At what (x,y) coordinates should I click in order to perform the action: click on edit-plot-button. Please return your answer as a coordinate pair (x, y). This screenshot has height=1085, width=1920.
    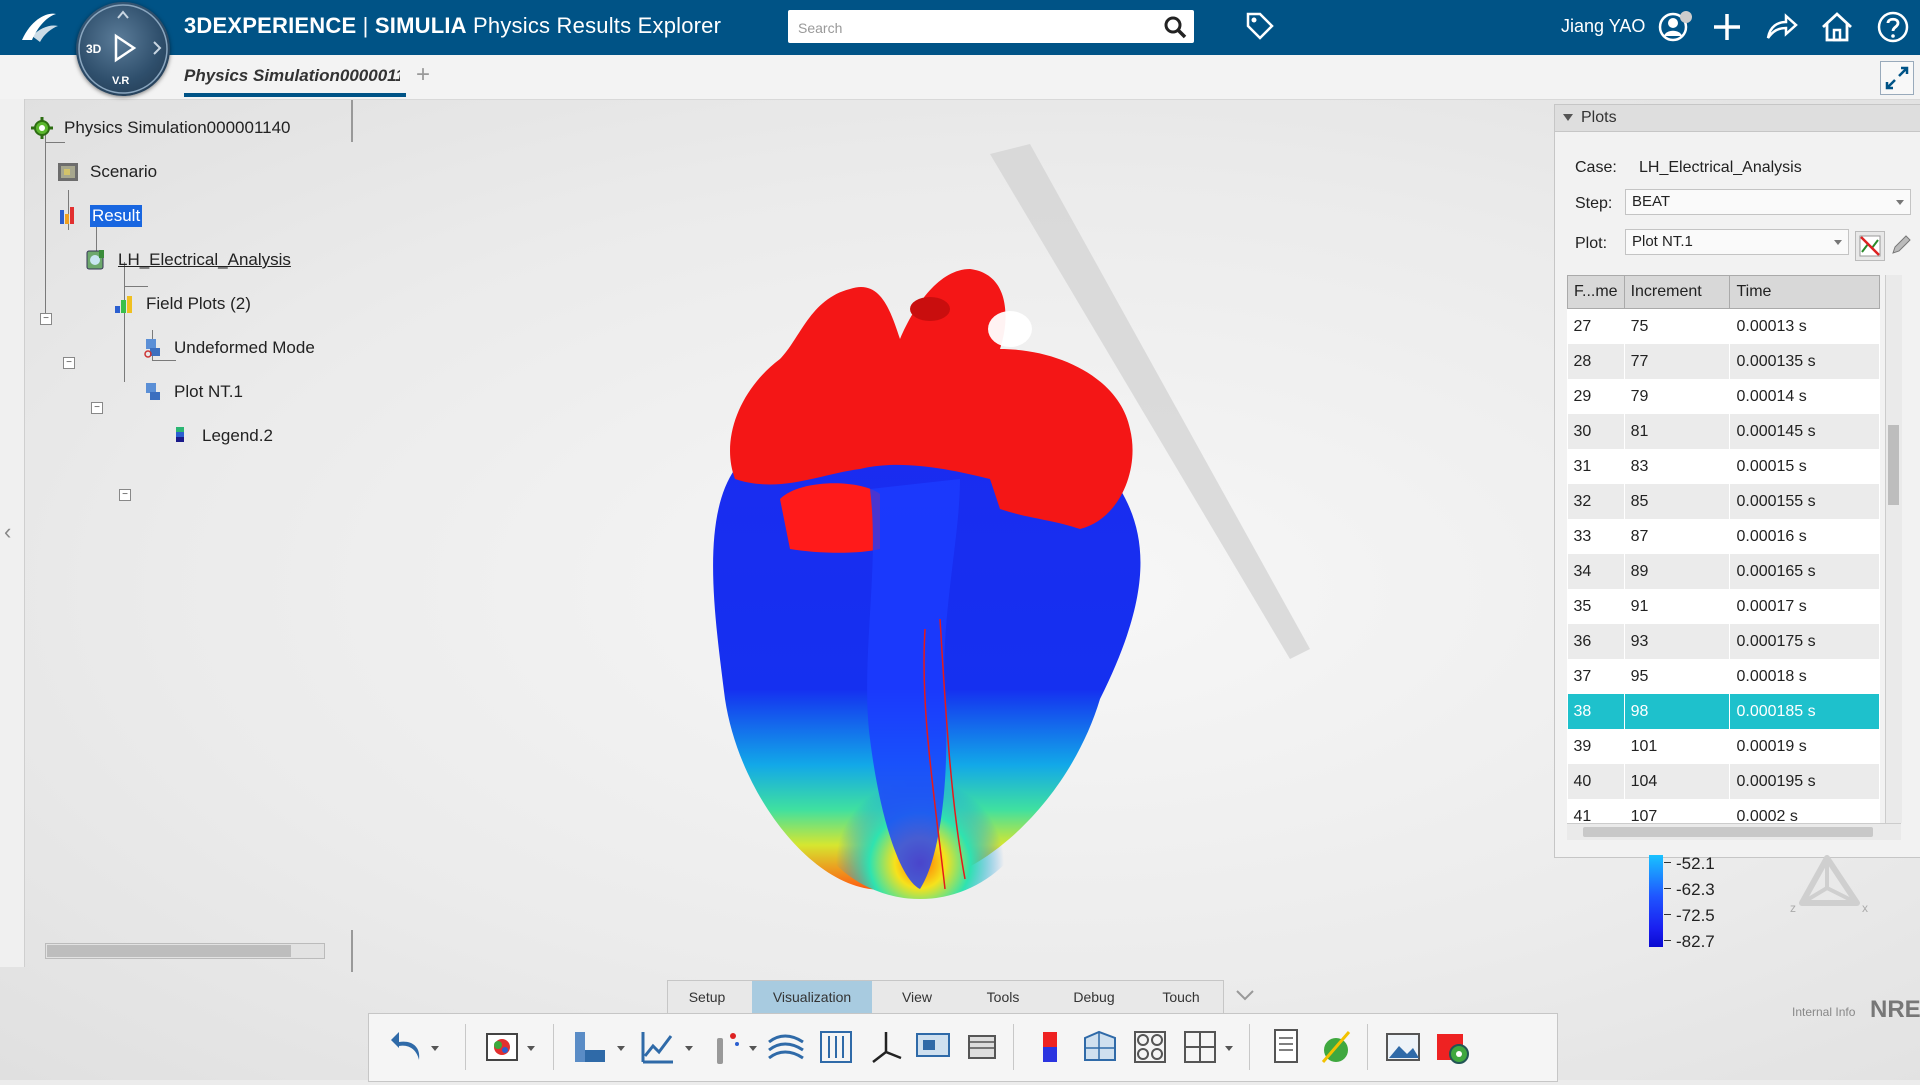
    Looking at the image, I should click on (1870, 246).